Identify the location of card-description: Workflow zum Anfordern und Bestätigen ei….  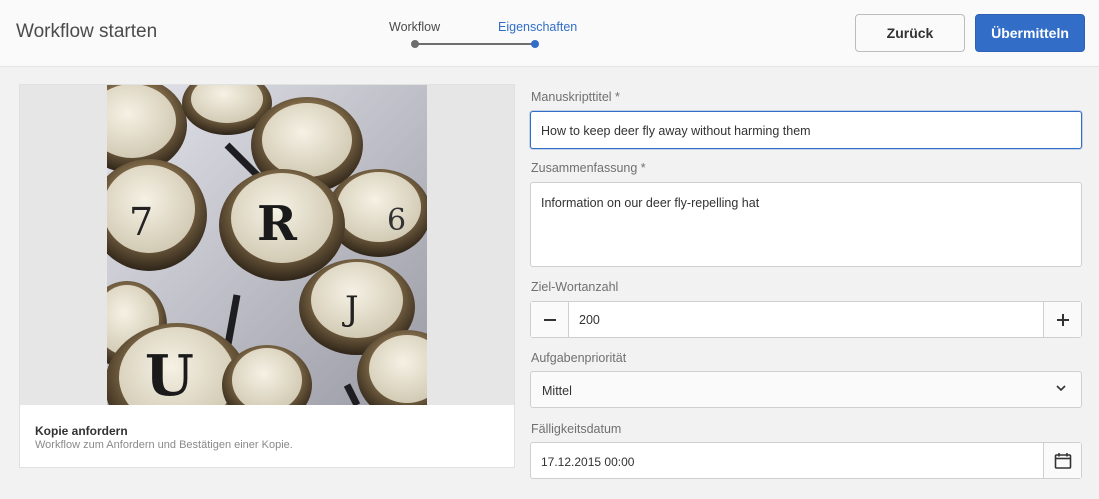
(164, 445).